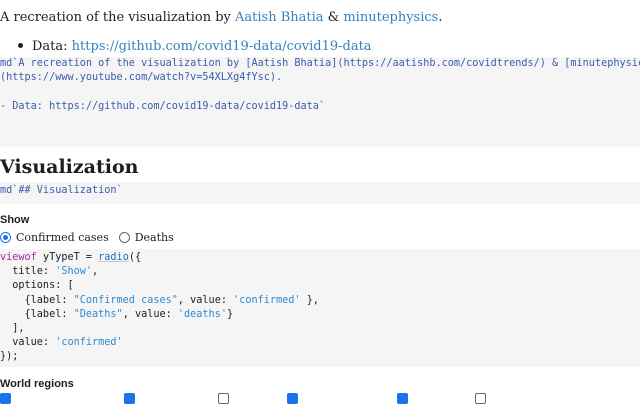 This screenshot has width=640, height=404. I want to click on radio-deaths-label: Deaths, so click(154, 237).